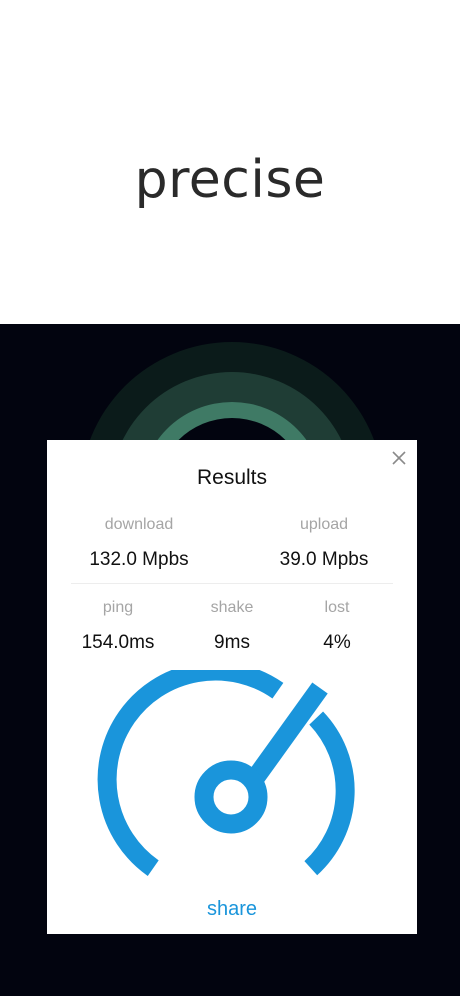 This screenshot has width=460, height=996. Describe the element at coordinates (324, 524) in the screenshot. I see `upload-label: upload` at that location.